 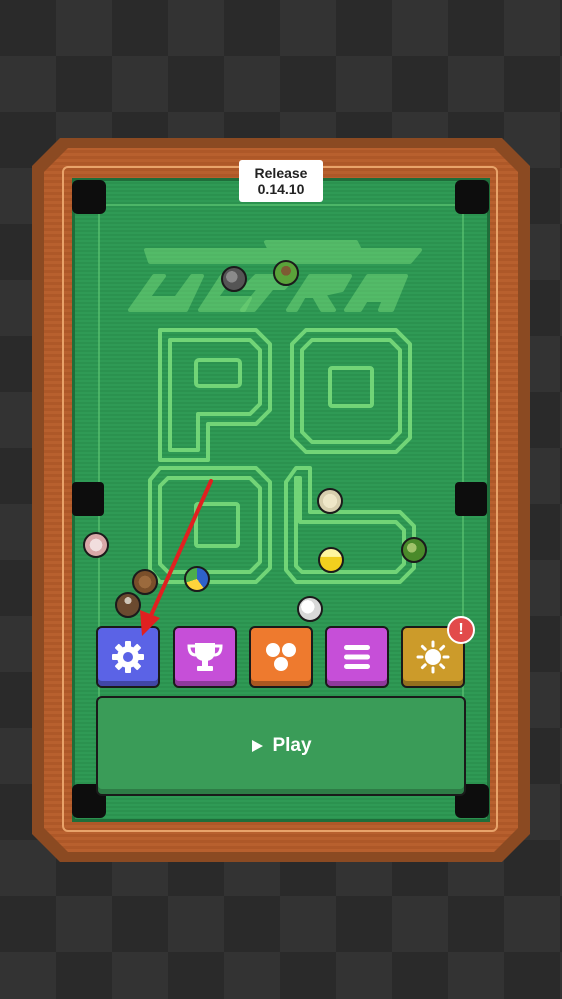 I want to click on pocket-middle-right, so click(x=471, y=499).